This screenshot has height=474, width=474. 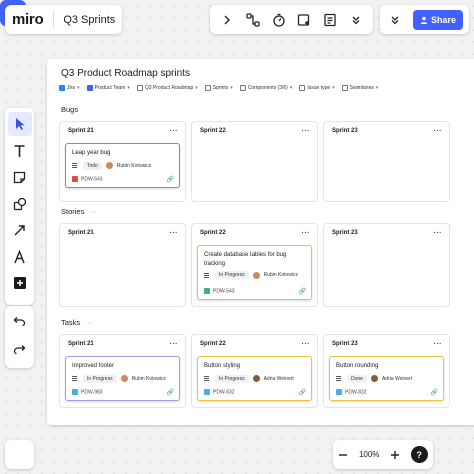 What do you see at coordinates (356, 392) in the screenshot?
I see `issue-key: PDW-832` at bounding box center [356, 392].